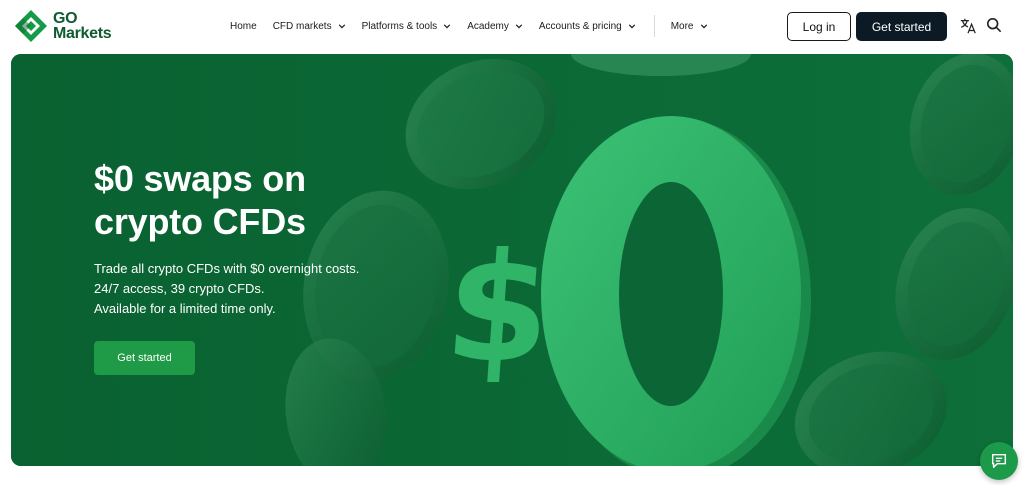  Describe the element at coordinates (968, 26) in the screenshot. I see `translate-icon` at that location.